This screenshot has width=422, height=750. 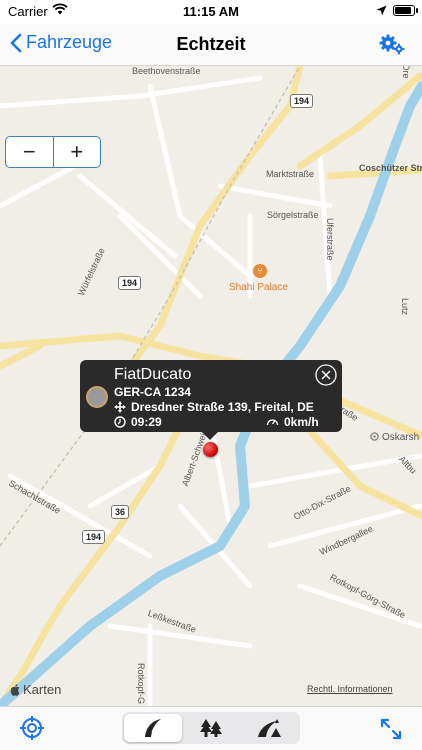 I want to click on place-label-text: Oskarsh, so click(x=401, y=437).